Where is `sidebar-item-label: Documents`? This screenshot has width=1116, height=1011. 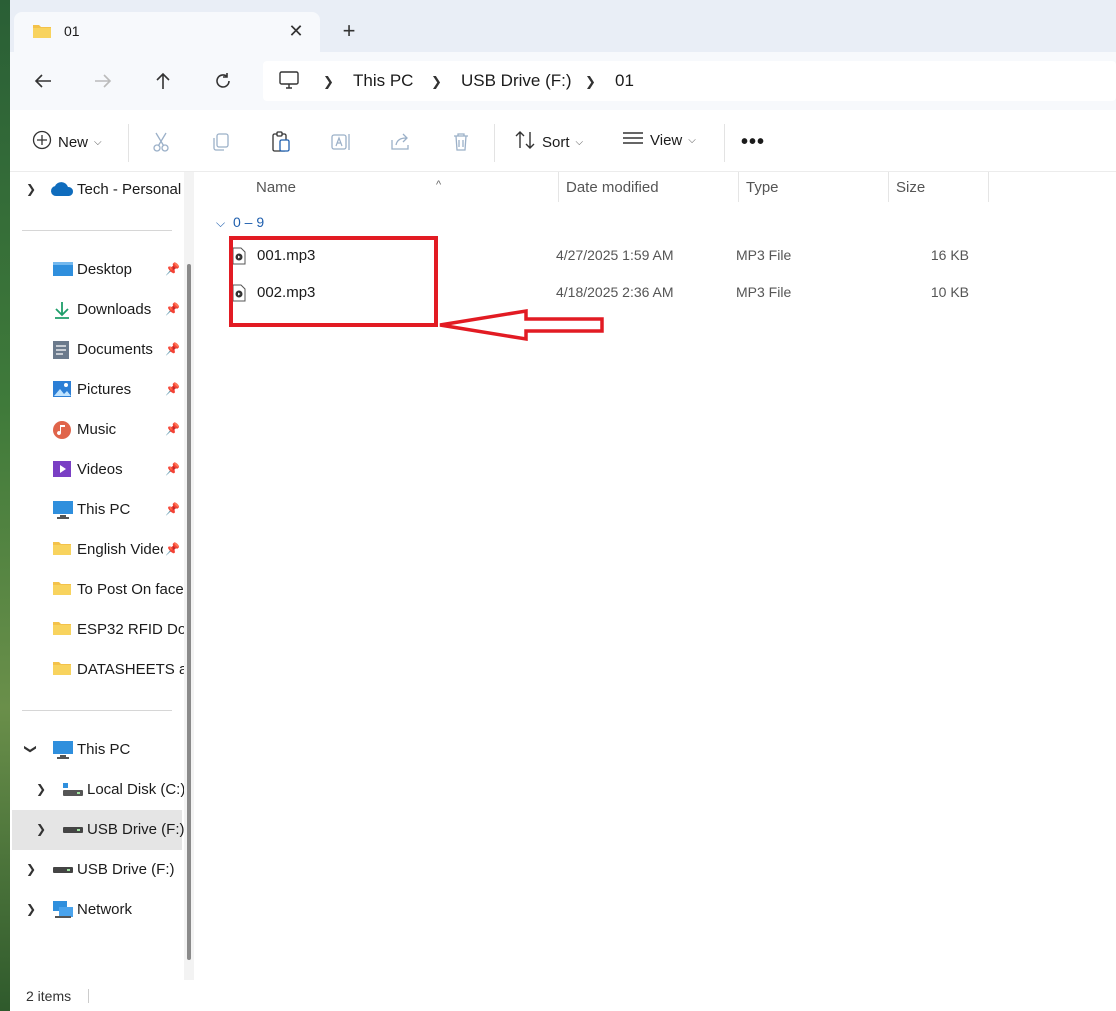
sidebar-item-label: Documents is located at coordinates (115, 349).